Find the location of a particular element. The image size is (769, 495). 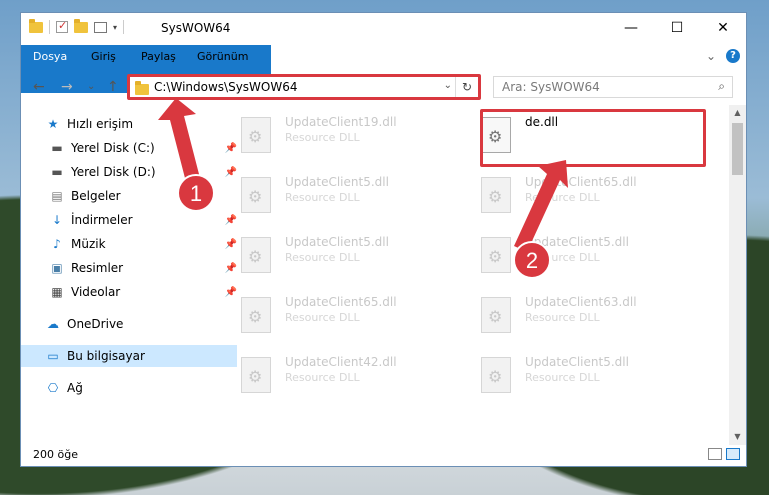

sidebar-item-videos: ▦ Videolar 📌 is located at coordinates (131, 292).